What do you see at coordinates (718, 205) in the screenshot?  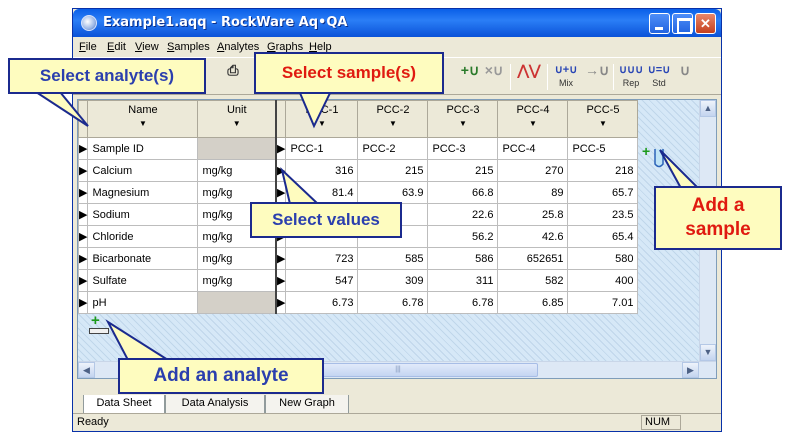 I see `add-sample-callout-line1: Add a` at bounding box center [718, 205].